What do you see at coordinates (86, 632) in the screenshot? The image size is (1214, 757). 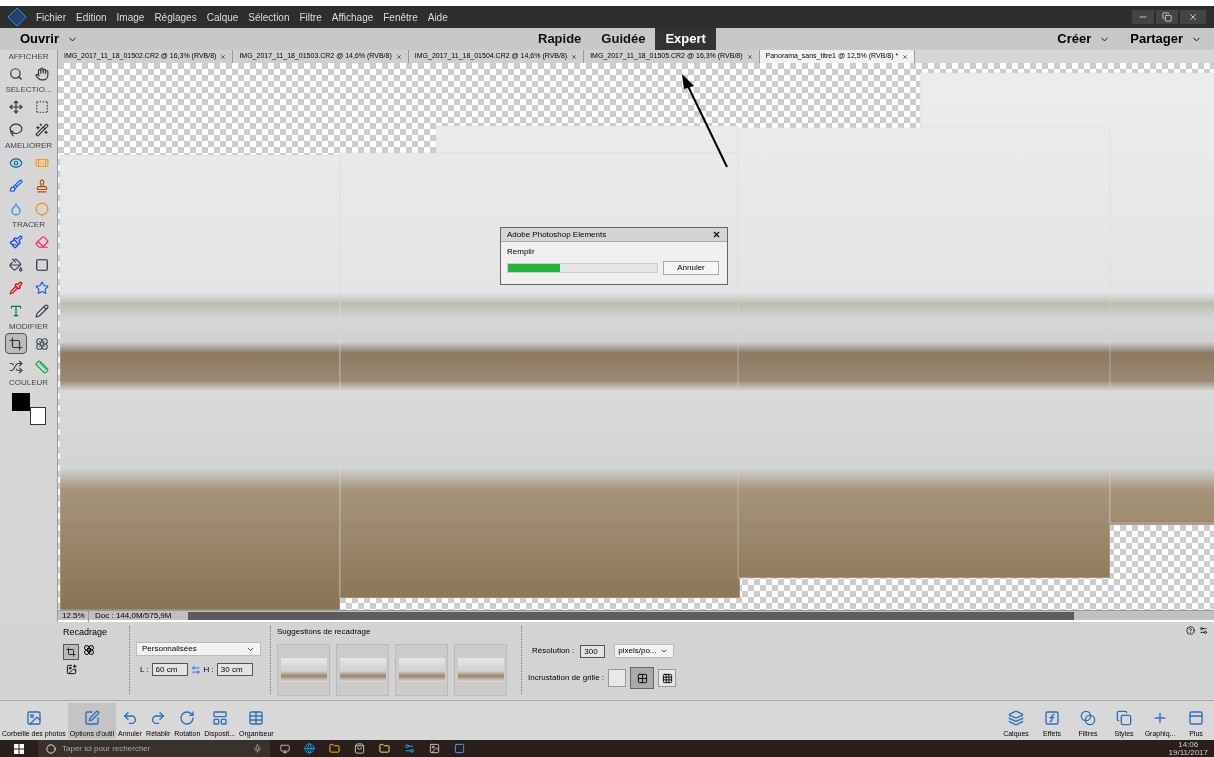 I see `options-title: Recadrage` at bounding box center [86, 632].